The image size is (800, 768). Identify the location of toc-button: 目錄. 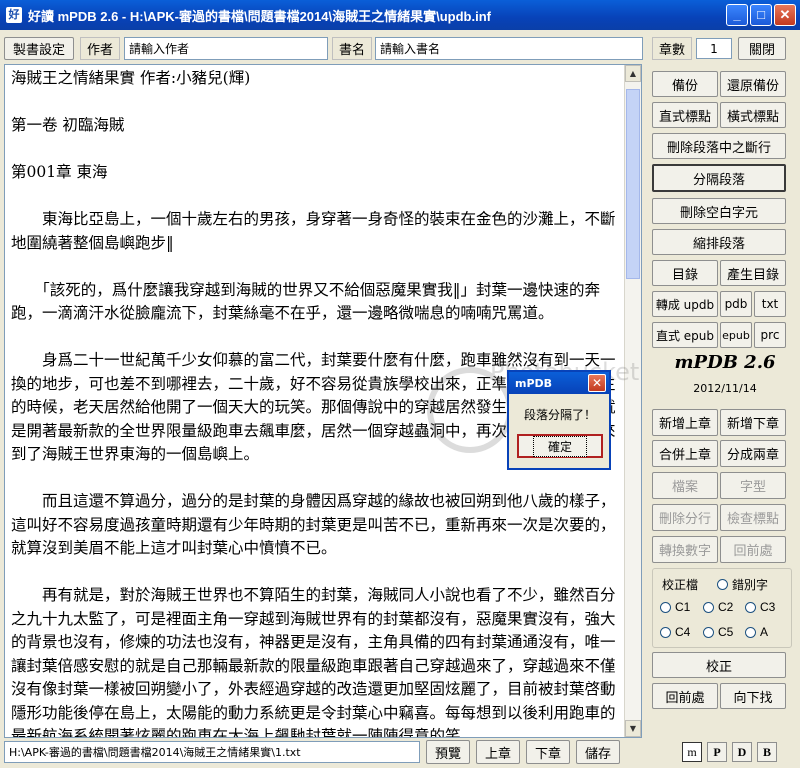
(685, 273).